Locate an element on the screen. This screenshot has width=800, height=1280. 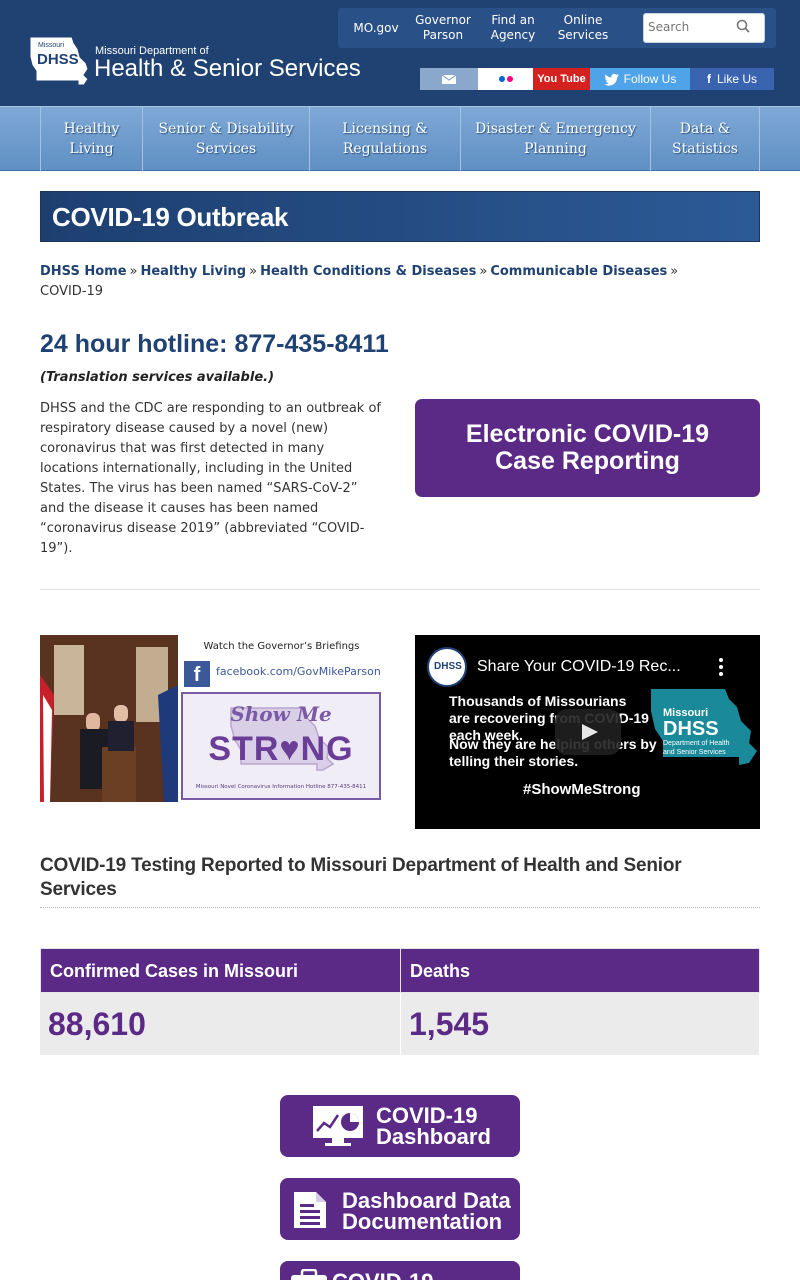
documentation-label-line1: Dashboard Data is located at coordinates (426, 1200).